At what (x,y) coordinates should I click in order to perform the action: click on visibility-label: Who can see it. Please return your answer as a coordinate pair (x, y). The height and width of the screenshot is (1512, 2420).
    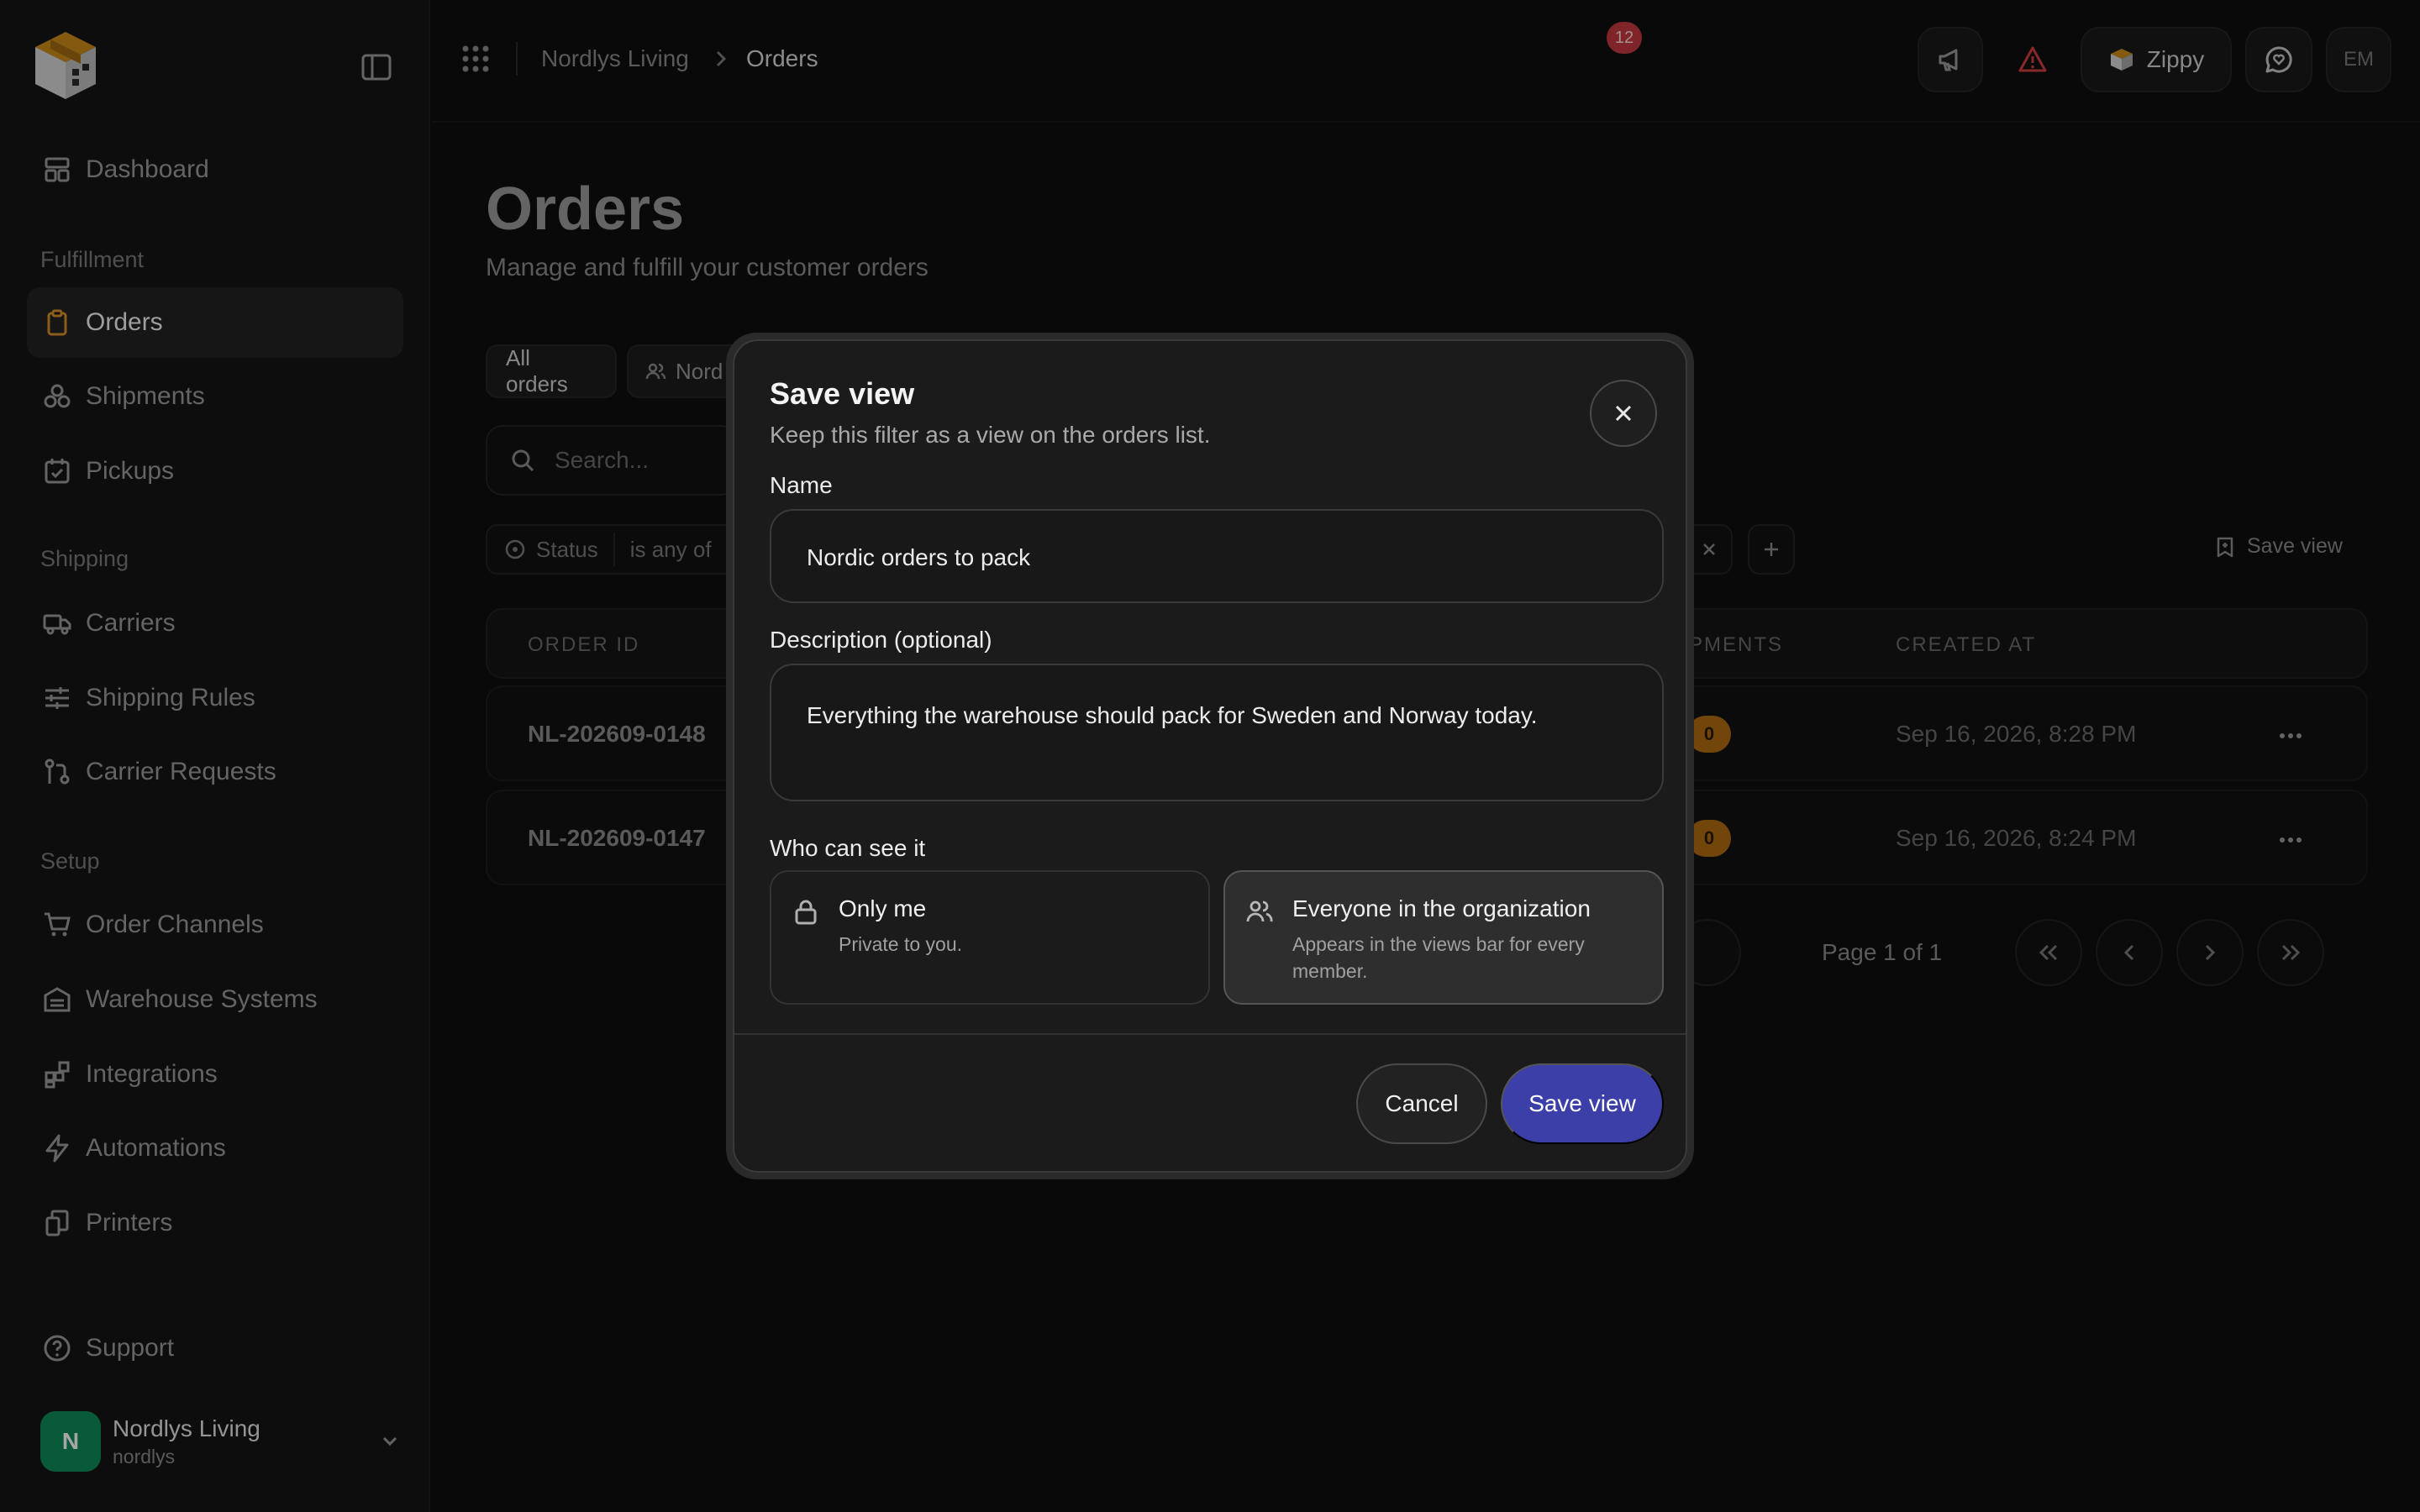
    Looking at the image, I should click on (848, 848).